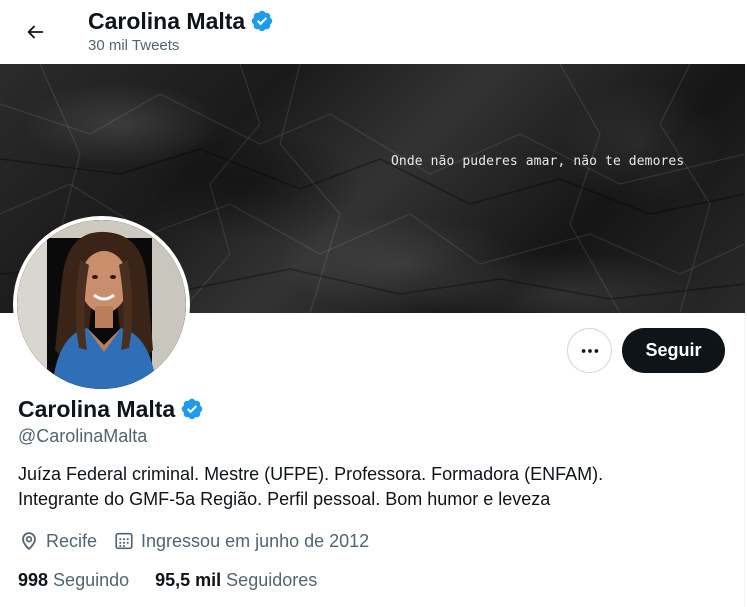  I want to click on header-name-text: Carolina Malta, so click(167, 21).